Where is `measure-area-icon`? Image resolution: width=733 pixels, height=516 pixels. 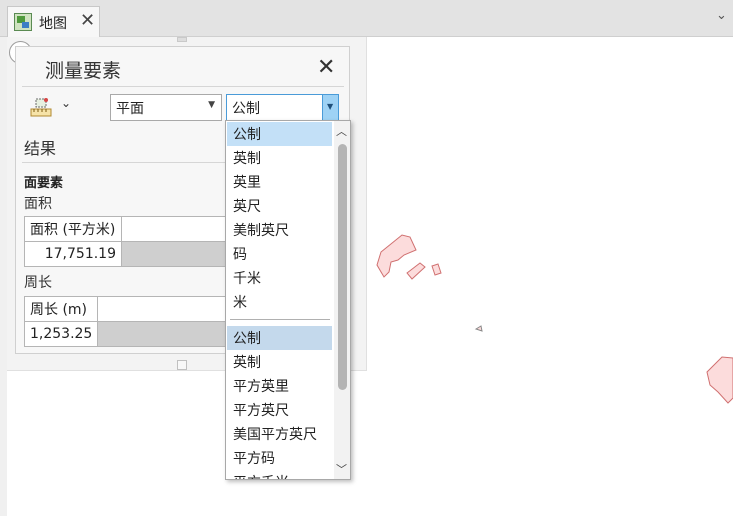 measure-area-icon is located at coordinates (41, 107).